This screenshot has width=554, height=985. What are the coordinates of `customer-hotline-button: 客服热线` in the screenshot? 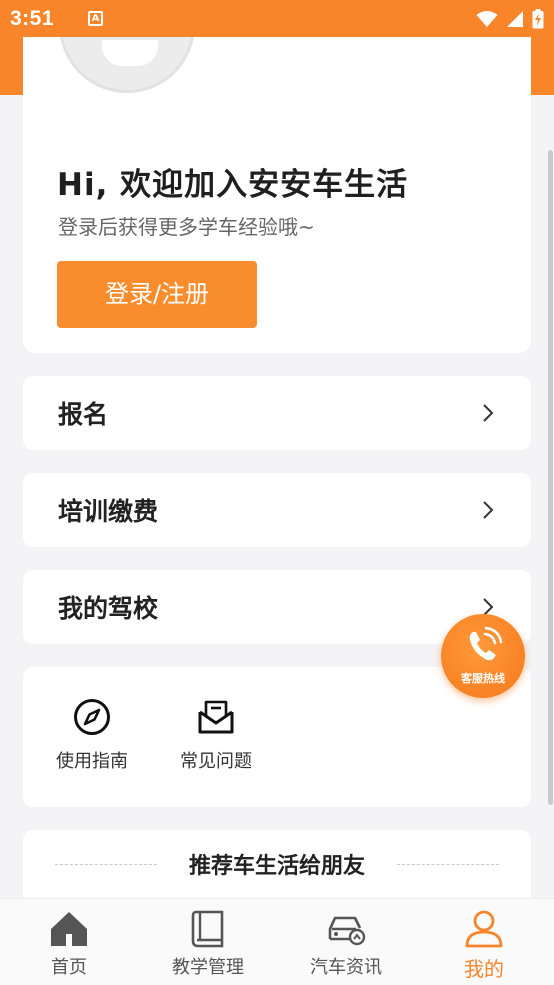 It's located at (483, 656).